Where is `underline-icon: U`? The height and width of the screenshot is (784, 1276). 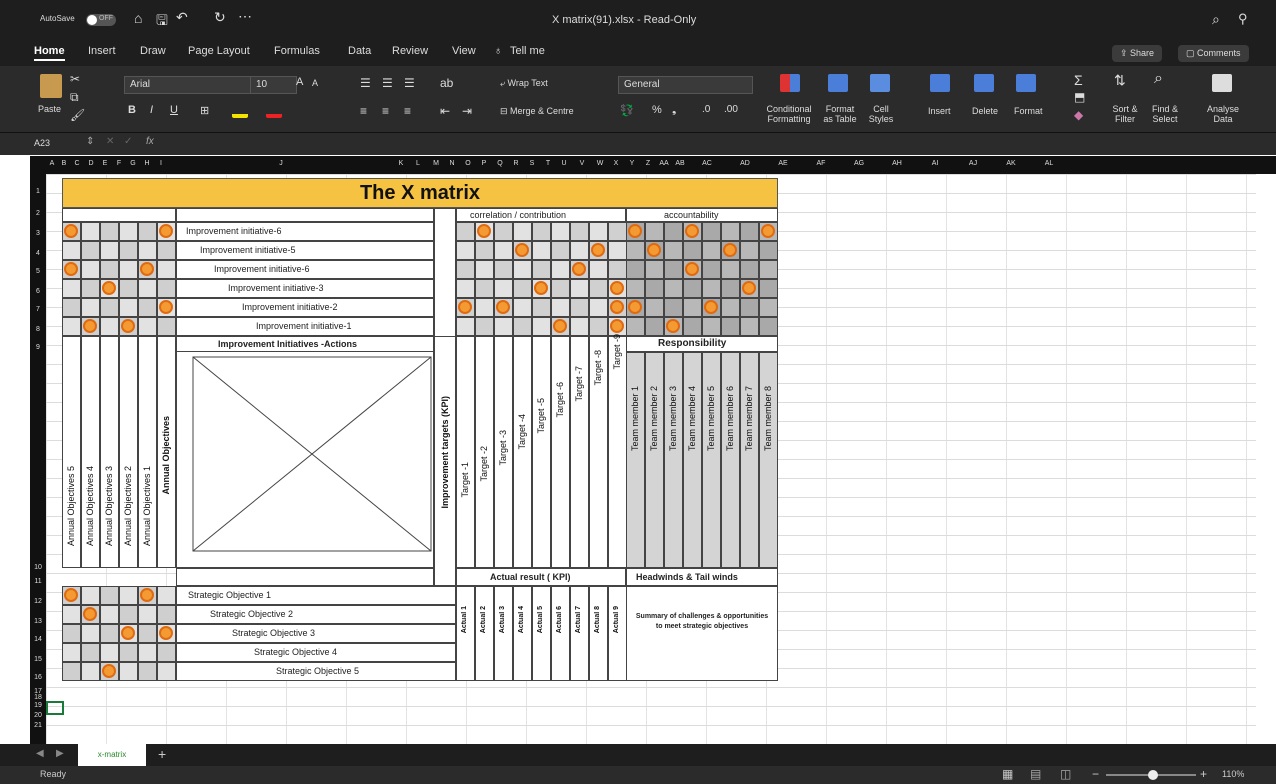
underline-icon: U is located at coordinates (174, 110).